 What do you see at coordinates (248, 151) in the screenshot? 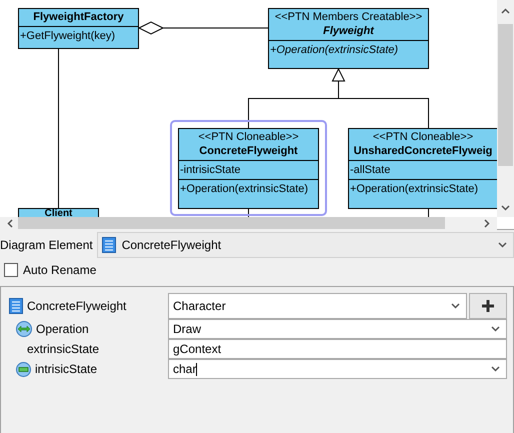
I see `class-name: ConcreteFlyweight` at bounding box center [248, 151].